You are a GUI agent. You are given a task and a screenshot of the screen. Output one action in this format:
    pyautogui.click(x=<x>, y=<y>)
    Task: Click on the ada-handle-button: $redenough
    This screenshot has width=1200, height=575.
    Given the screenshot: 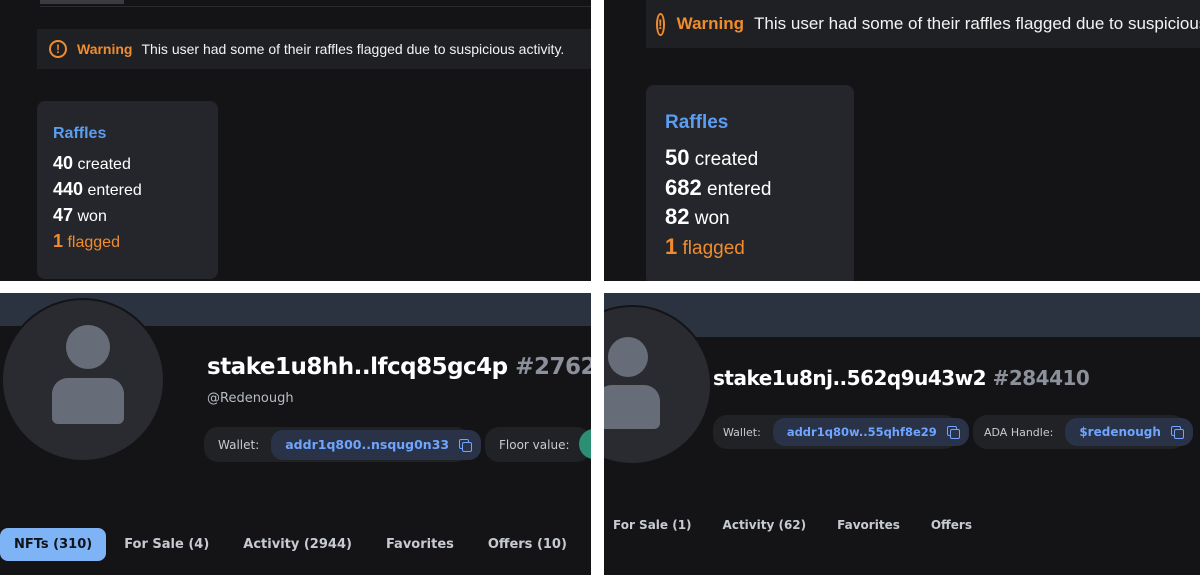 What is the action you would take?
    pyautogui.click(x=1129, y=432)
    